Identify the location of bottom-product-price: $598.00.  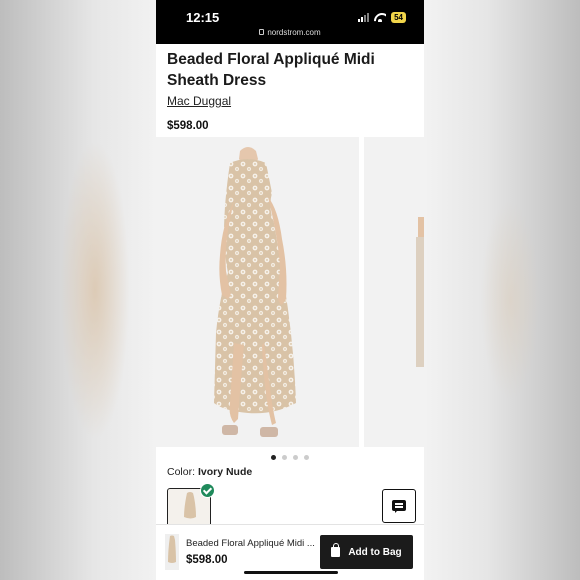
(207, 560).